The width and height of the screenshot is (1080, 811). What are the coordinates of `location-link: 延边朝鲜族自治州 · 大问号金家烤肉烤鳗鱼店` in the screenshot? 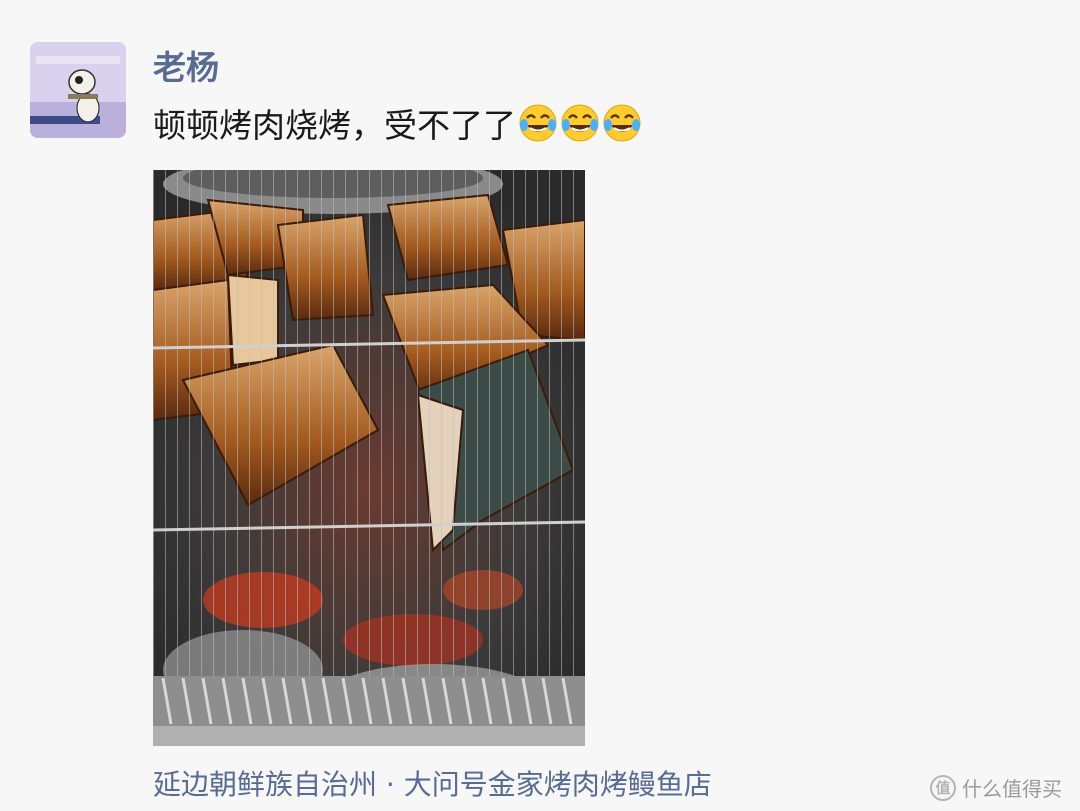 It's located at (432, 785).